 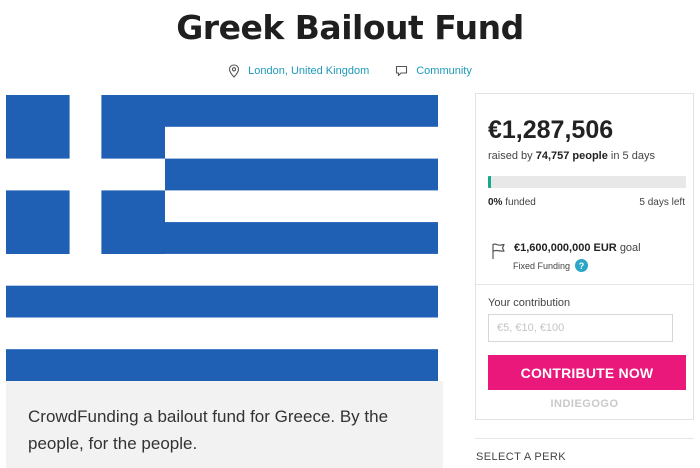 I want to click on contribute-now-button: CONTRIBUTE NOW, so click(x=587, y=372).